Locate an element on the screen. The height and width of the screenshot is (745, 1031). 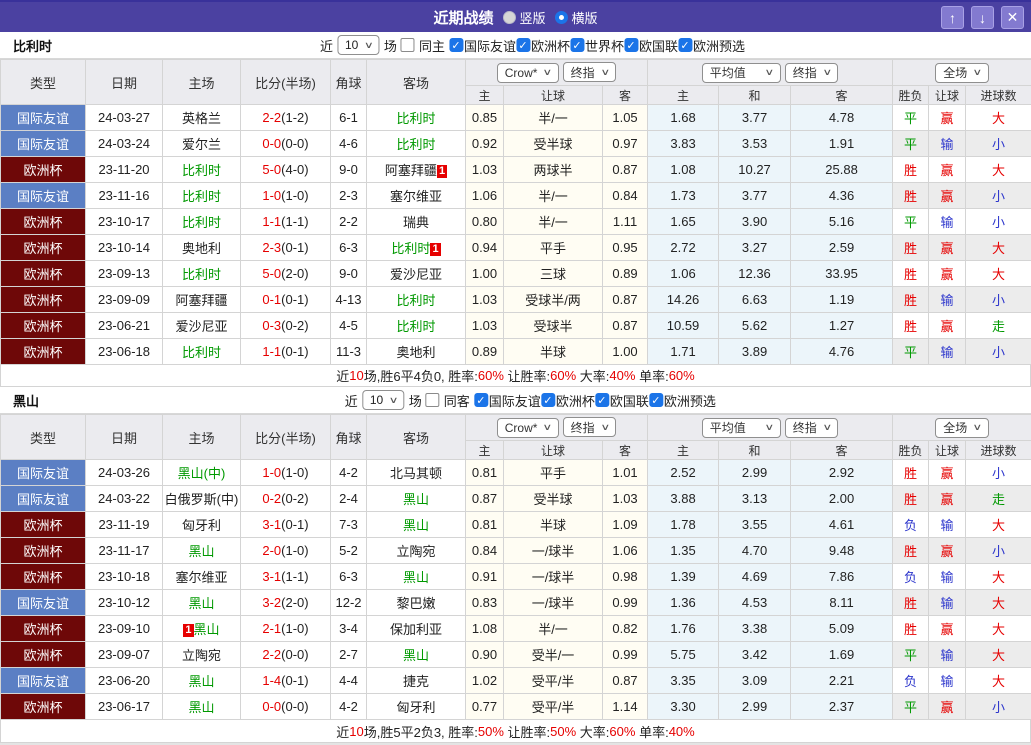
match-date: 23-06-20 is located at coordinates (124, 680).